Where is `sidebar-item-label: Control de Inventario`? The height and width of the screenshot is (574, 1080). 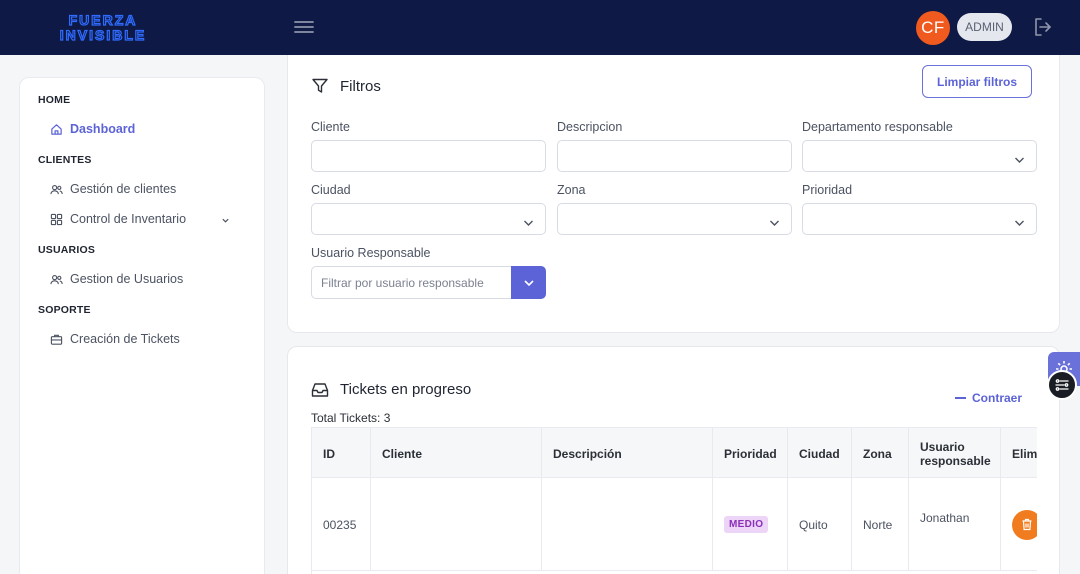
sidebar-item-label: Control de Inventario is located at coordinates (128, 219).